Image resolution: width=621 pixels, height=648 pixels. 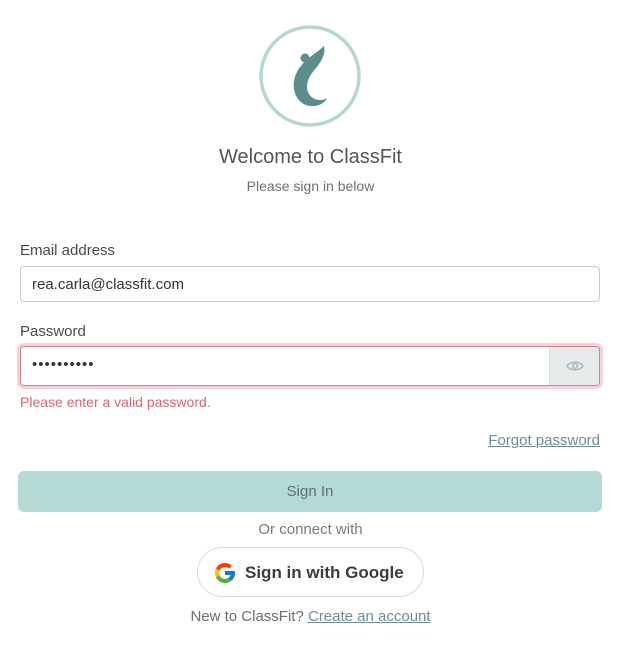 What do you see at coordinates (310, 284) in the screenshot?
I see `email-field: rea.carla@classfit.com` at bounding box center [310, 284].